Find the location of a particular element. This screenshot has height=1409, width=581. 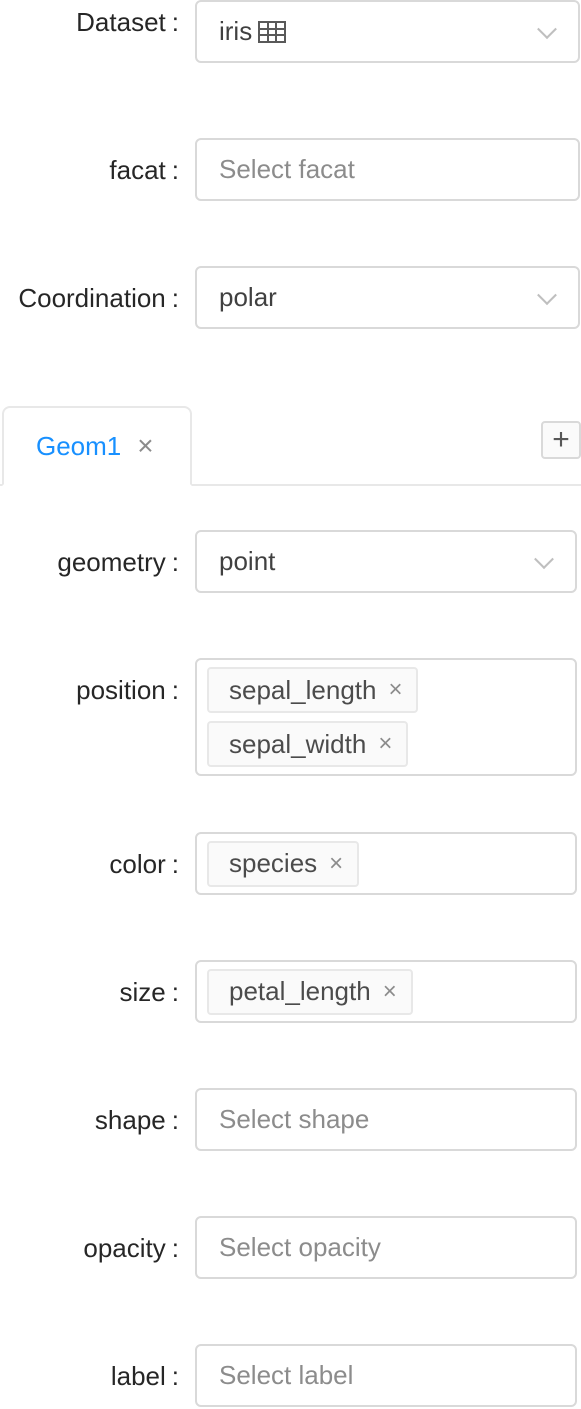

position-row: position: sepal_length × sepal_width × is located at coordinates (290, 717).